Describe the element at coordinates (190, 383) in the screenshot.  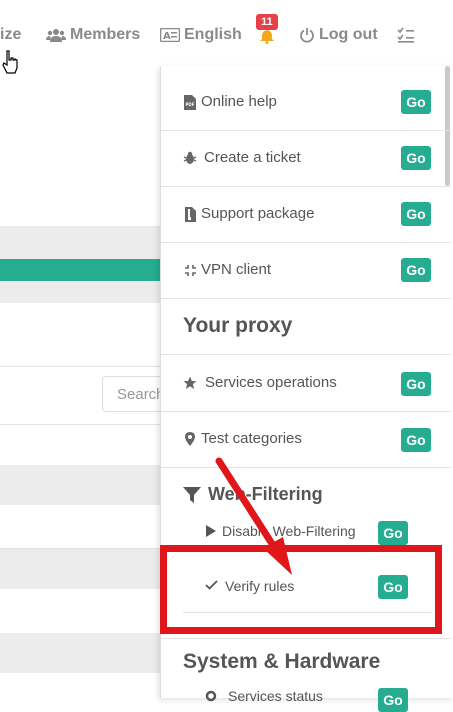
I see `star-icon` at that location.